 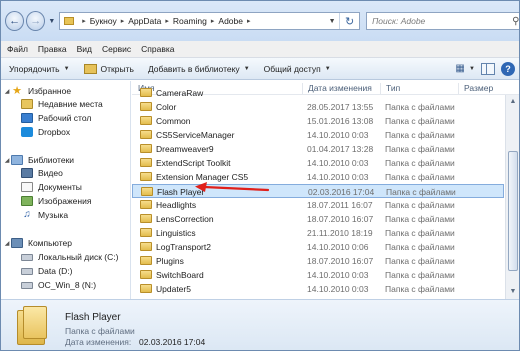 What do you see at coordinates (98, 342) in the screenshot?
I see `details-date-label: Дата изменения:` at bounding box center [98, 342].